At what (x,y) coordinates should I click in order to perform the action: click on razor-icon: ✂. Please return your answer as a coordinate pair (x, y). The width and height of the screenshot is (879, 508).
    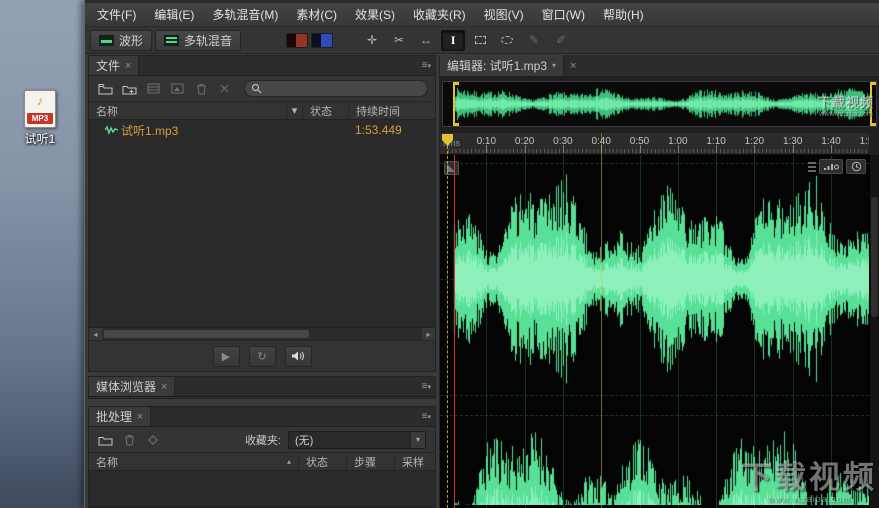
    Looking at the image, I should click on (399, 40).